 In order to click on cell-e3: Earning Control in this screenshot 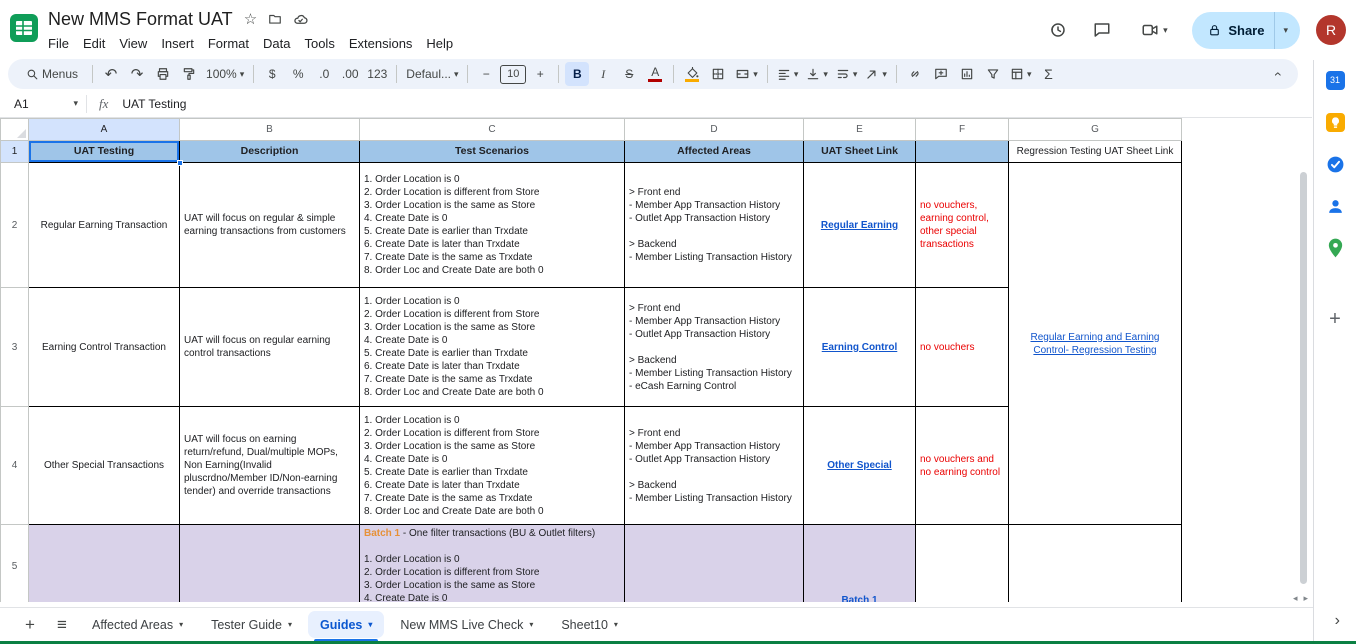, I will do `click(859, 347)`.